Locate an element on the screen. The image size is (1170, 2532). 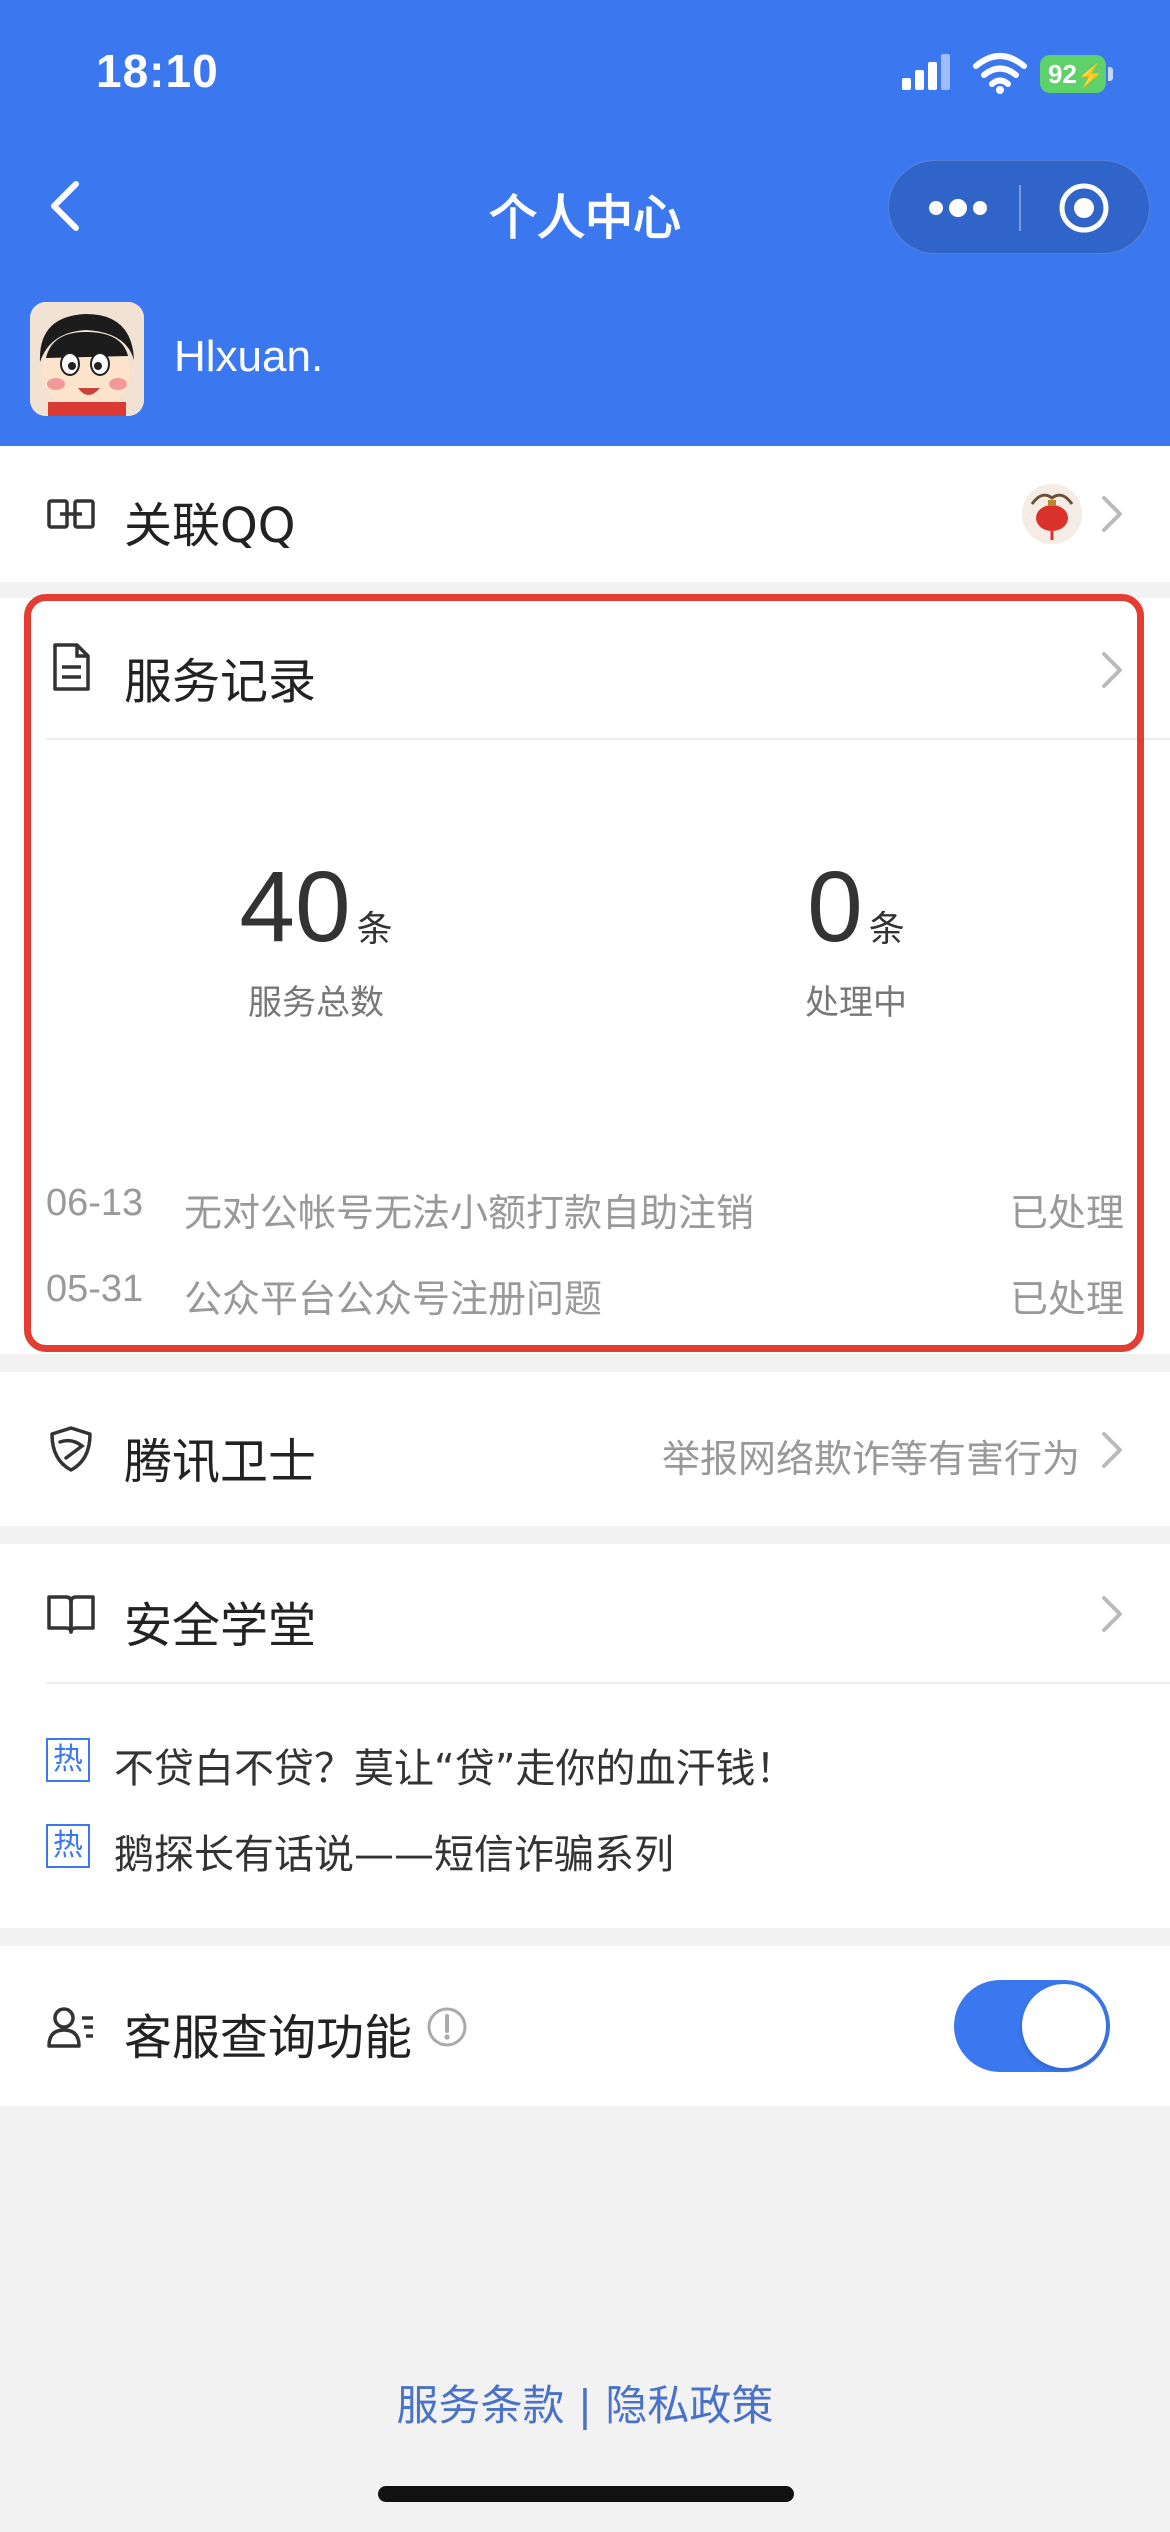
document-icon is located at coordinates (71, 667).